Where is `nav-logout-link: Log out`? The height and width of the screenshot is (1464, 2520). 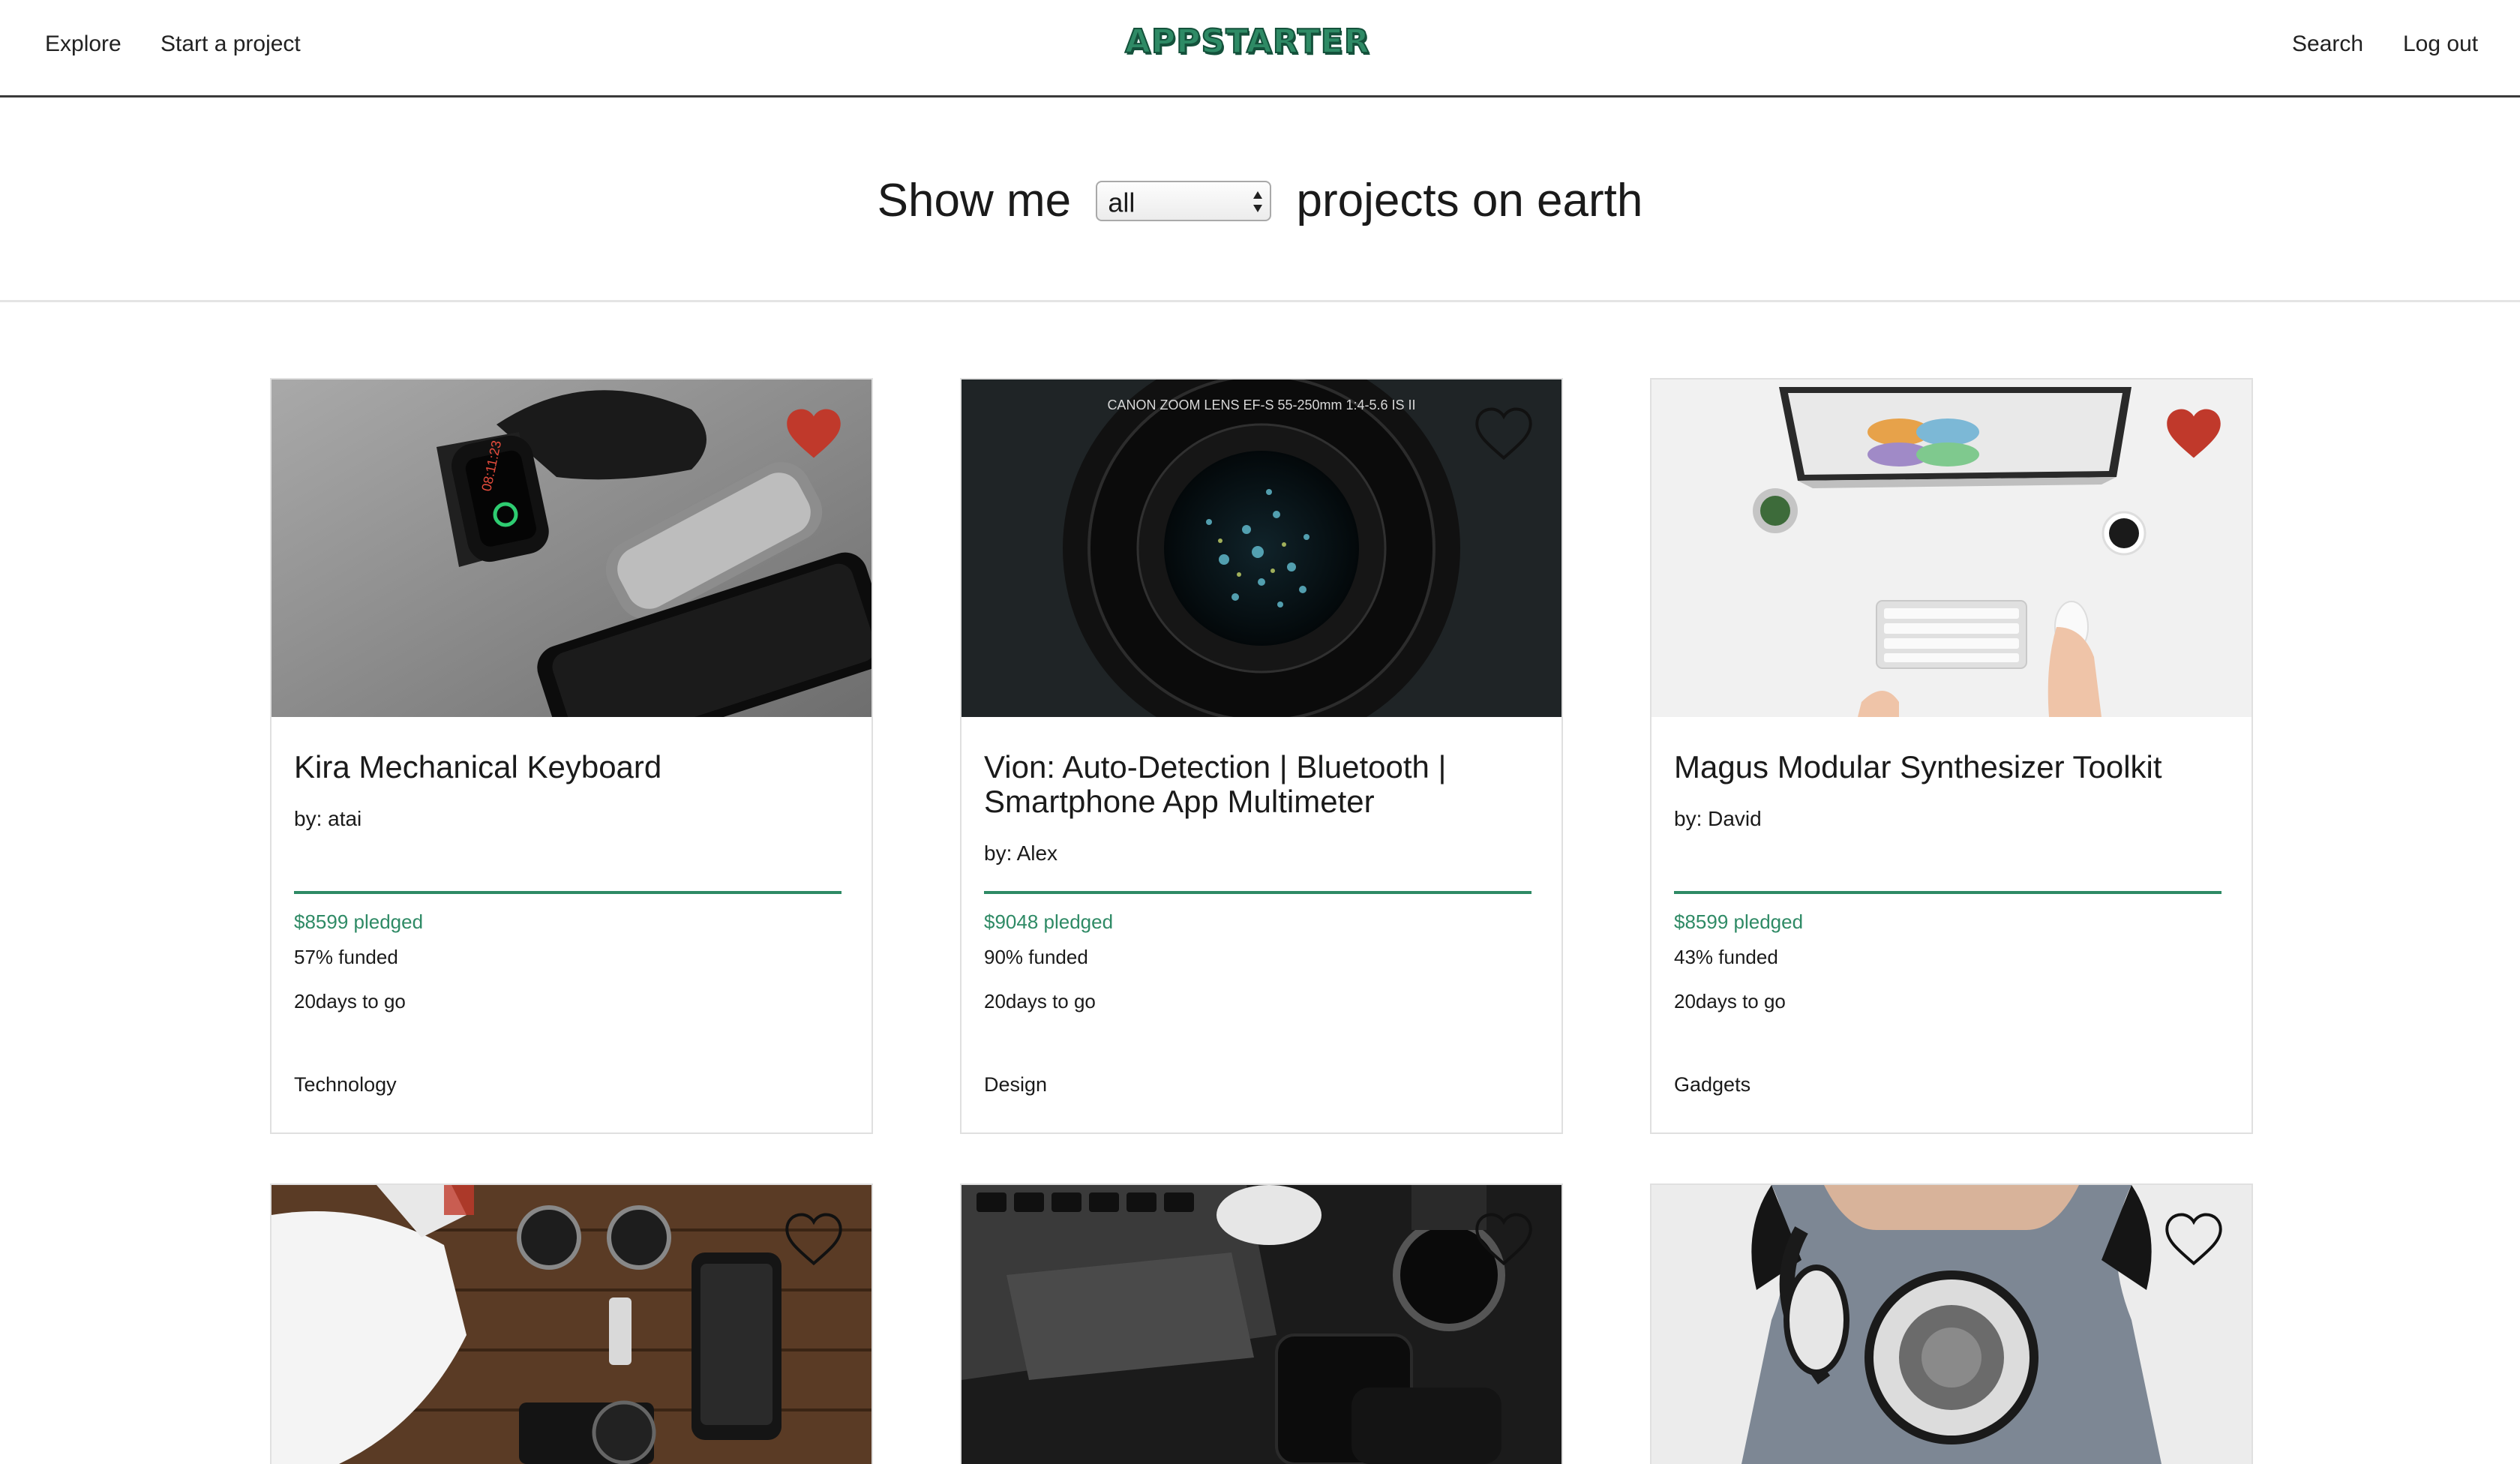
nav-logout-link: Log out is located at coordinates (2440, 44).